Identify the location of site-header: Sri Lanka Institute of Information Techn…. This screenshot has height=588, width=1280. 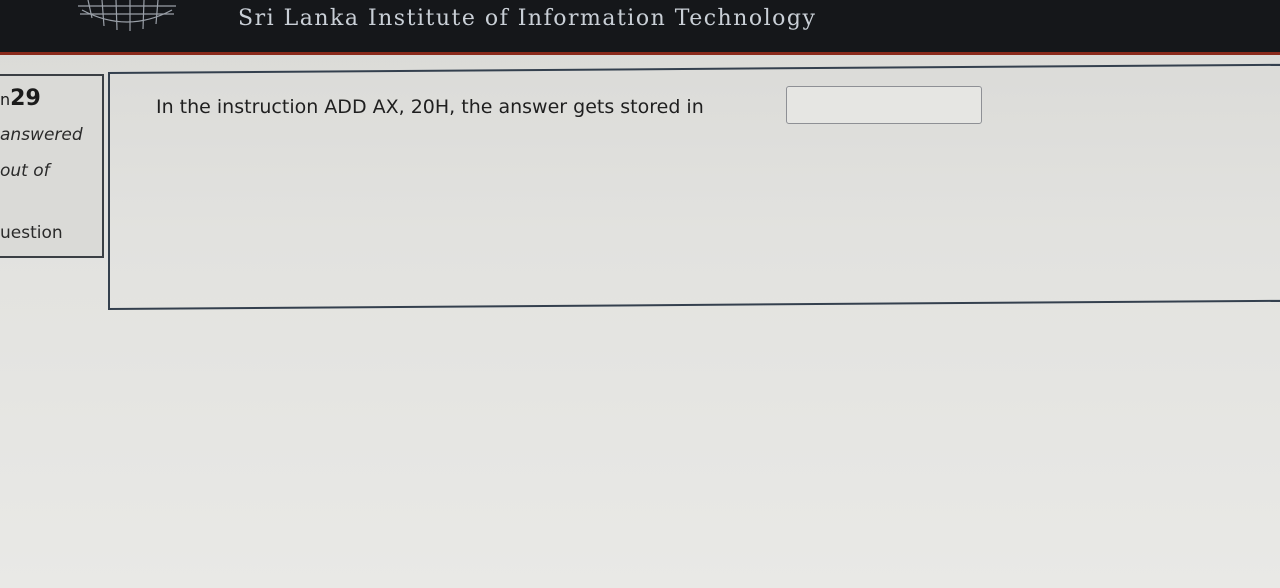
(640, 27).